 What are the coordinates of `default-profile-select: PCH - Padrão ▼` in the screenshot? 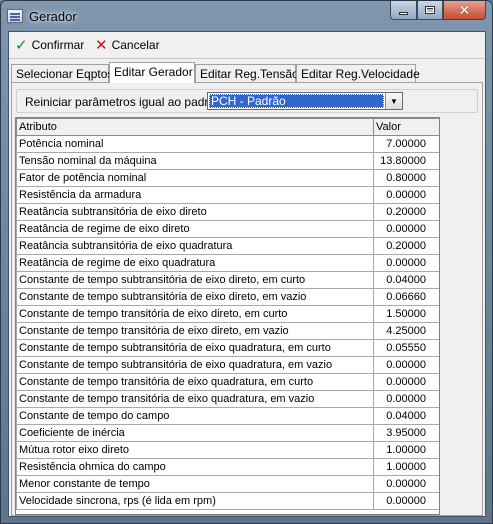 It's located at (305, 101).